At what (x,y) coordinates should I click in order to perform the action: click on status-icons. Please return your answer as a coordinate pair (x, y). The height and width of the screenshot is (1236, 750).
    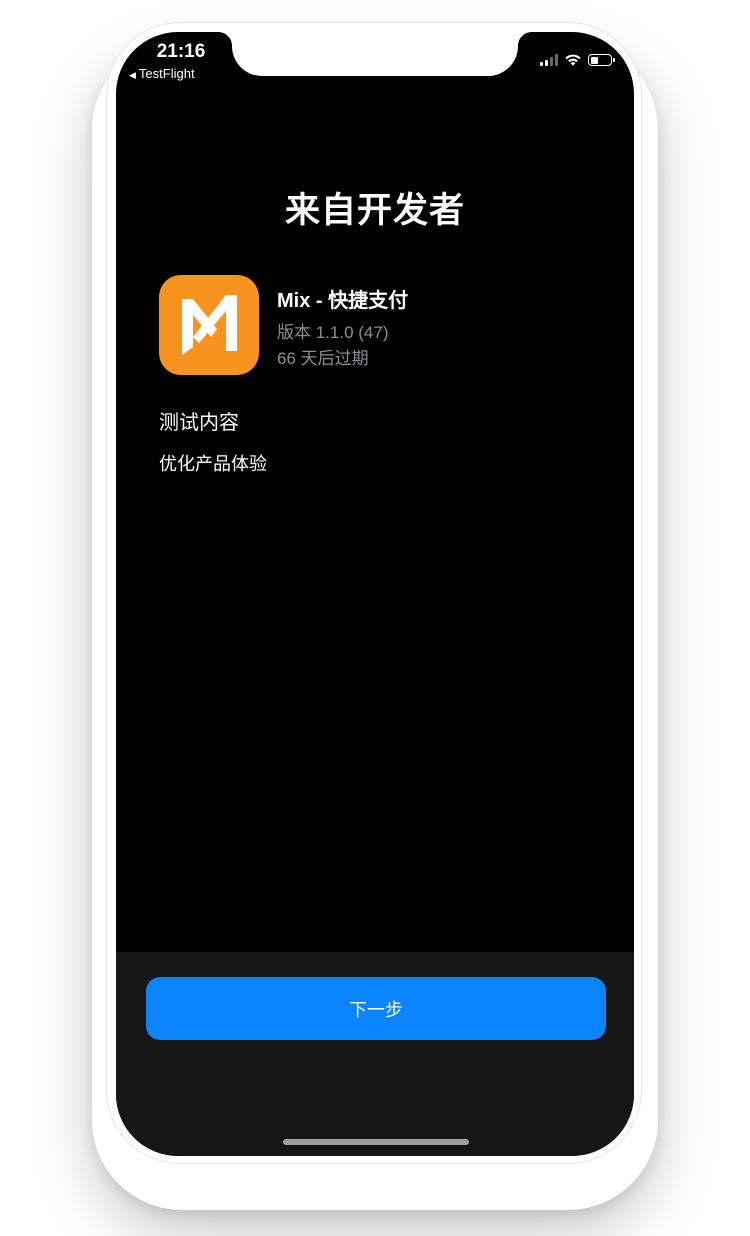
    Looking at the image, I should click on (577, 60).